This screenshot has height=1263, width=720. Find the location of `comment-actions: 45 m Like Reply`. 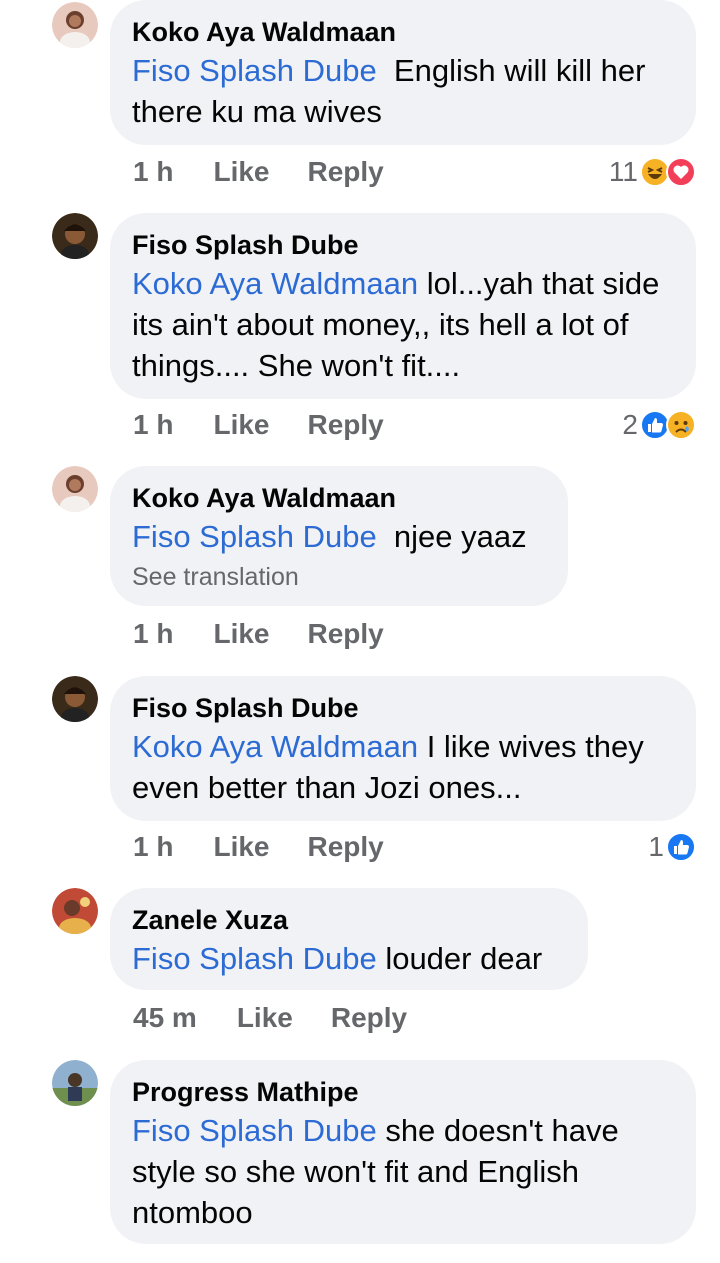

comment-actions: 45 m Like Reply is located at coordinates (270, 1018).